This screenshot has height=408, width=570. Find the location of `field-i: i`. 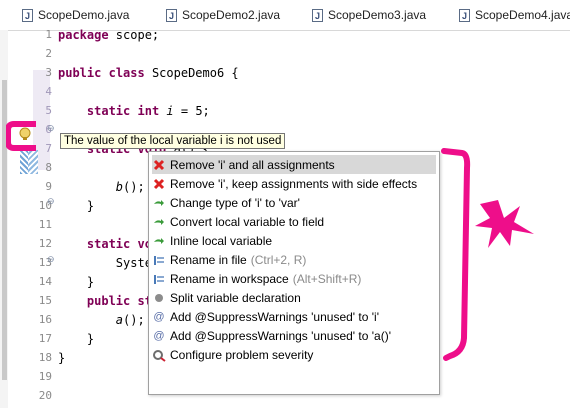

field-i: i is located at coordinates (170, 111).